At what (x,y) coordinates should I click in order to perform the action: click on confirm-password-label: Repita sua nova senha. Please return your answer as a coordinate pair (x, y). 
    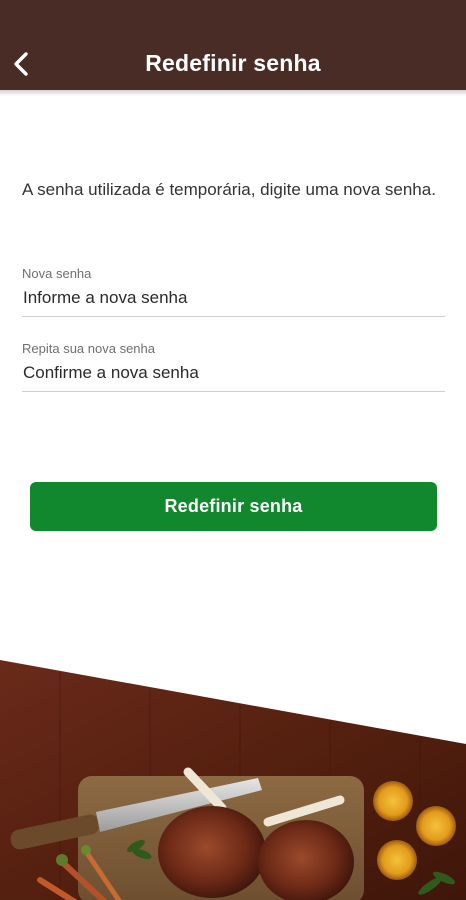
    Looking at the image, I should click on (88, 348).